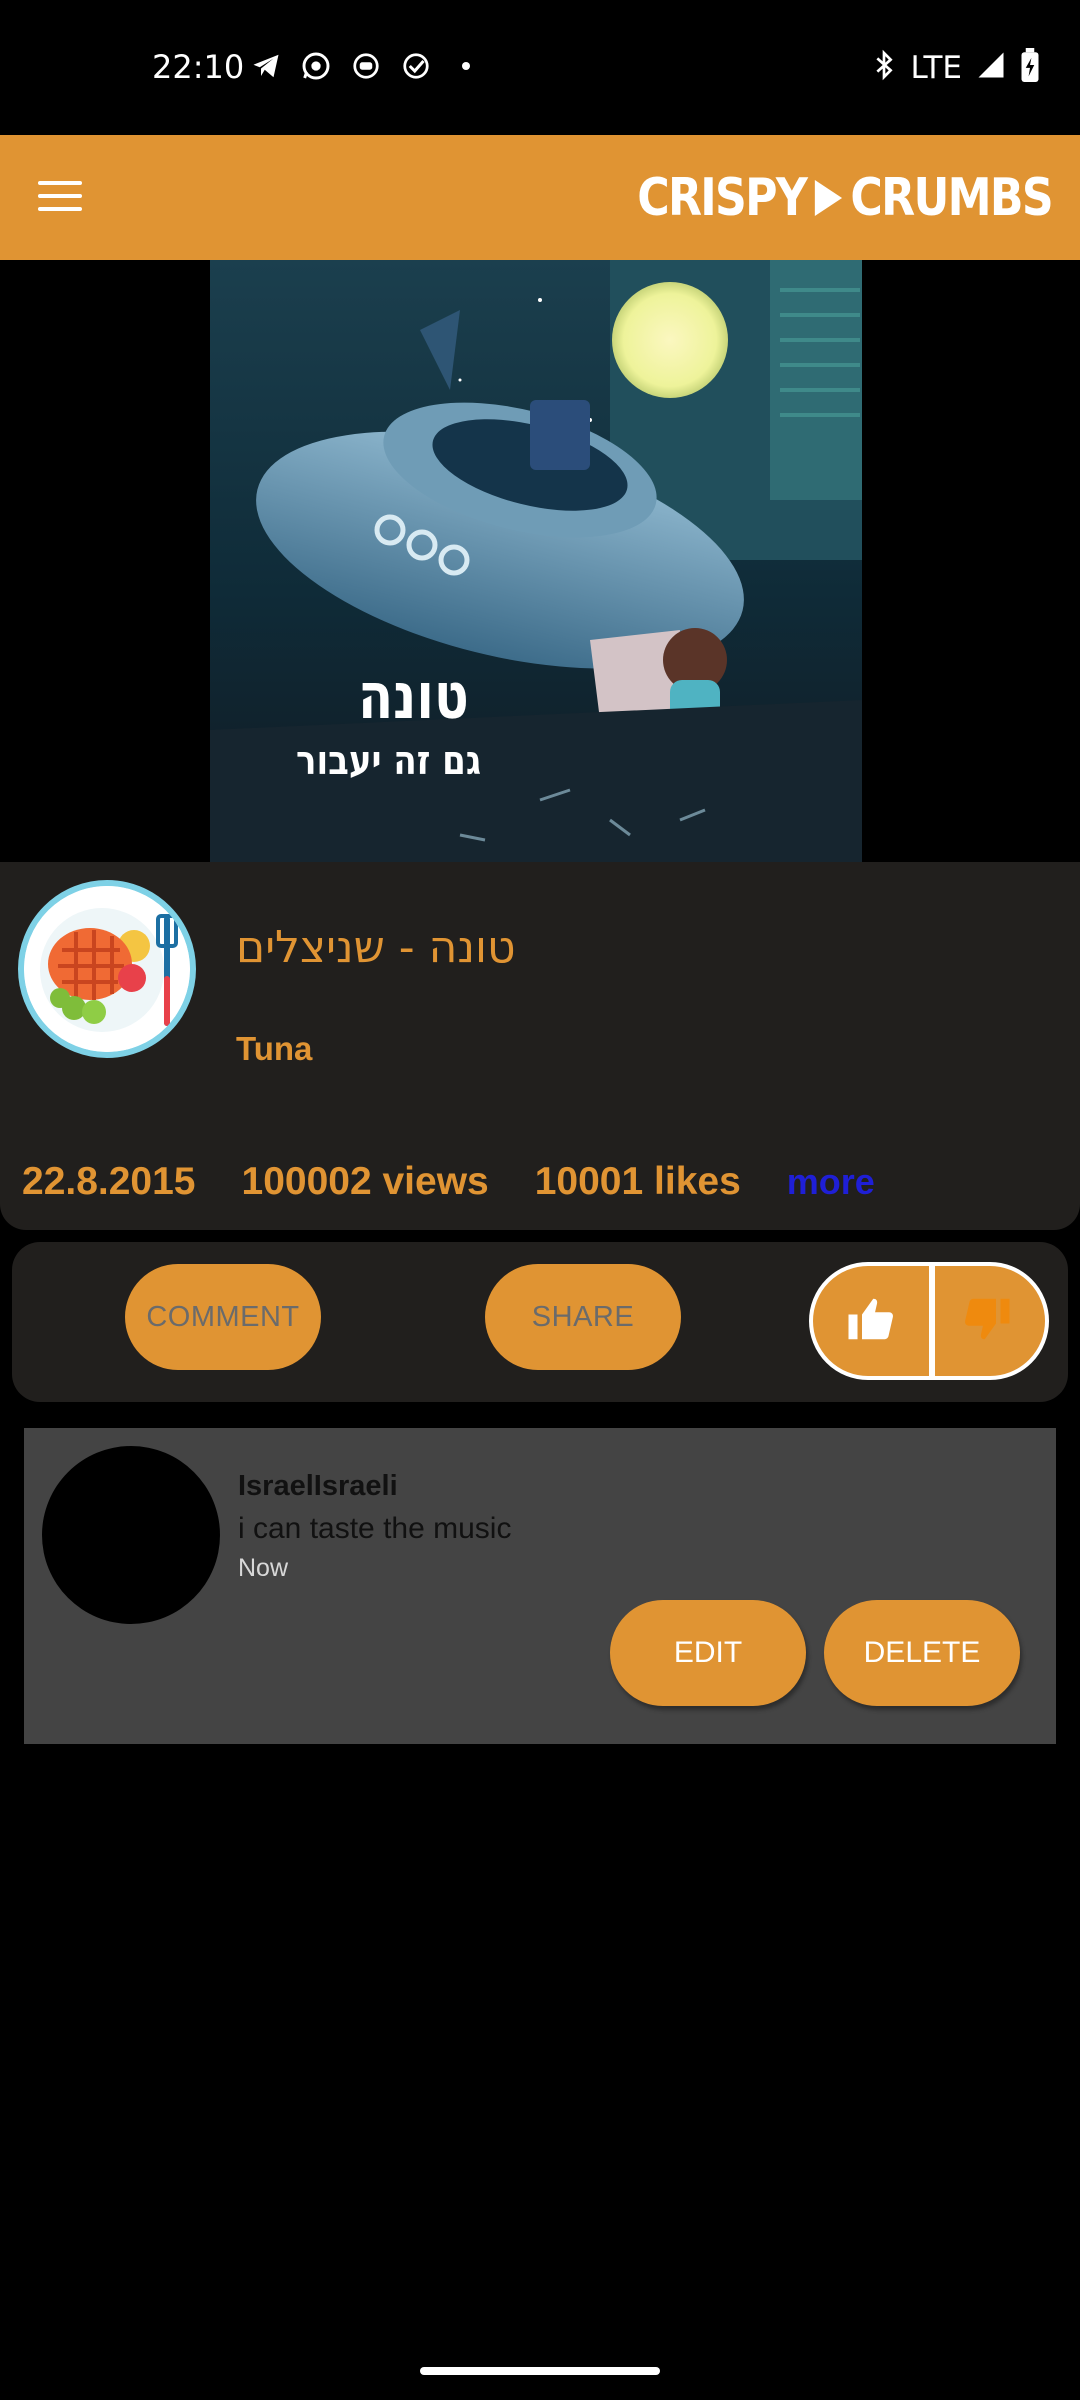  What do you see at coordinates (416, 66) in the screenshot?
I see `check-circle-icon` at bounding box center [416, 66].